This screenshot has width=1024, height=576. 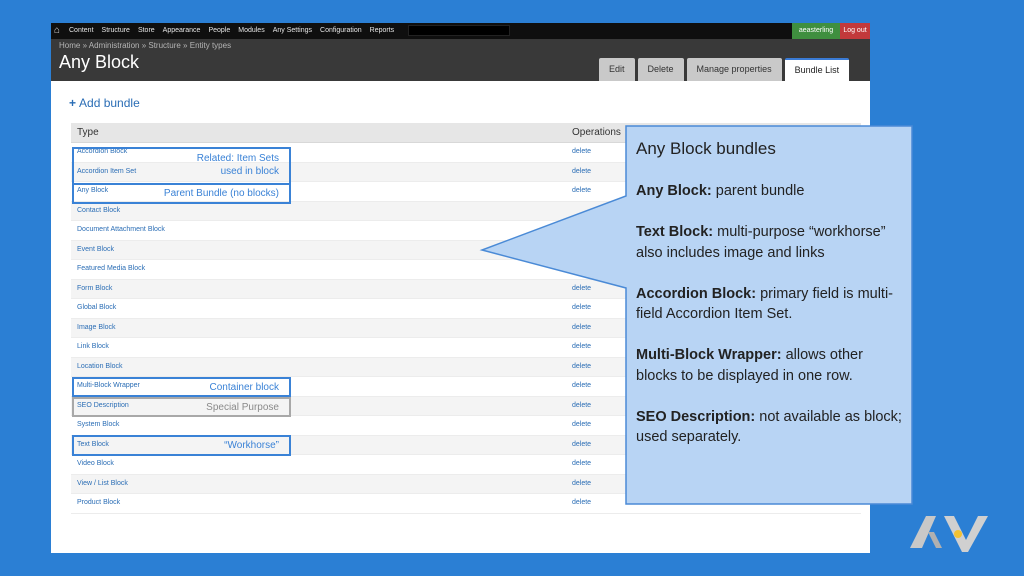 What do you see at coordinates (121, 229) in the screenshot?
I see `bundle-name-link: Document Attachment Block` at bounding box center [121, 229].